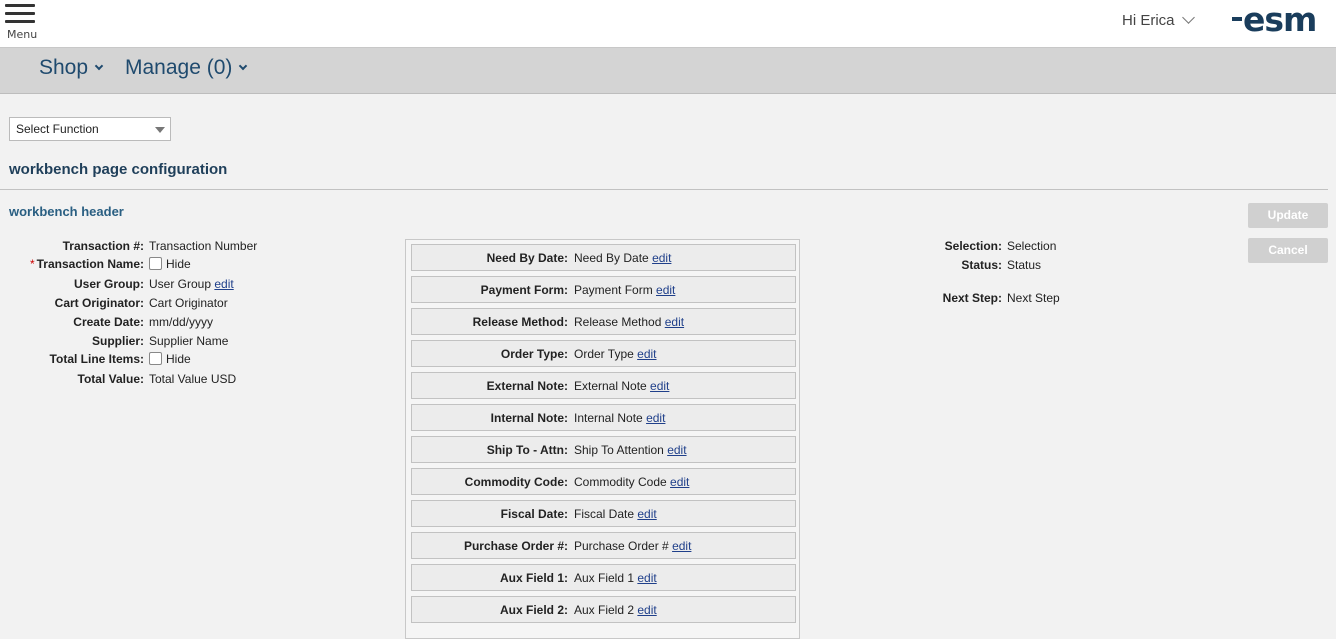 This screenshot has width=1336, height=639. What do you see at coordinates (529, 418) in the screenshot?
I see `field-label: Internal Note:` at bounding box center [529, 418].